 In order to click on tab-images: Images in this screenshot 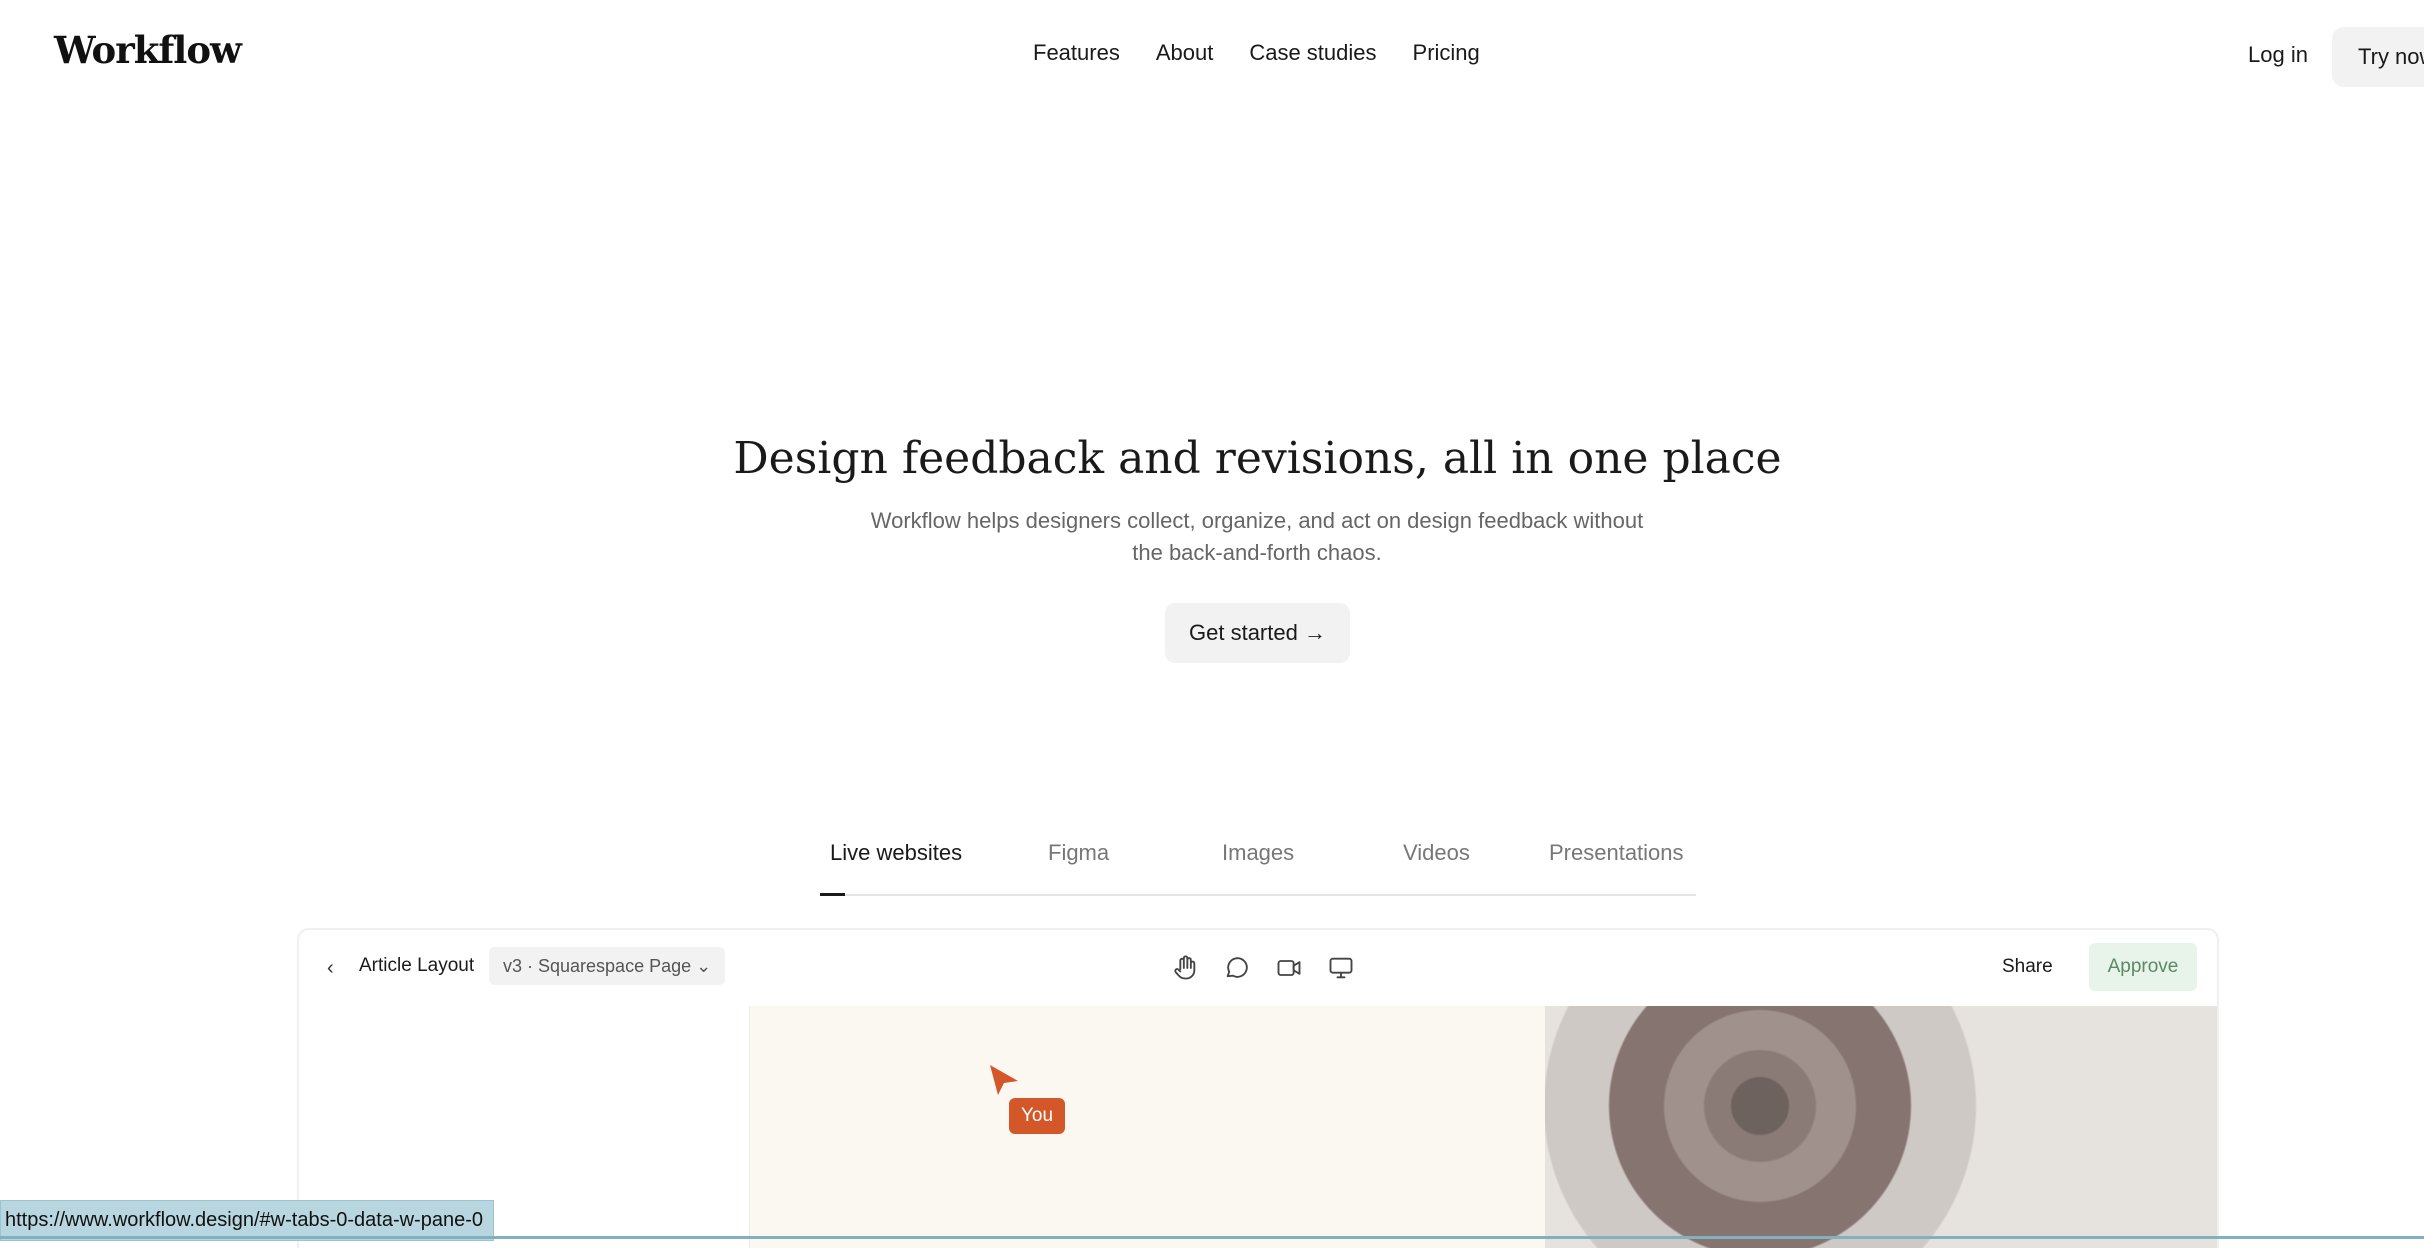, I will do `click(1258, 853)`.